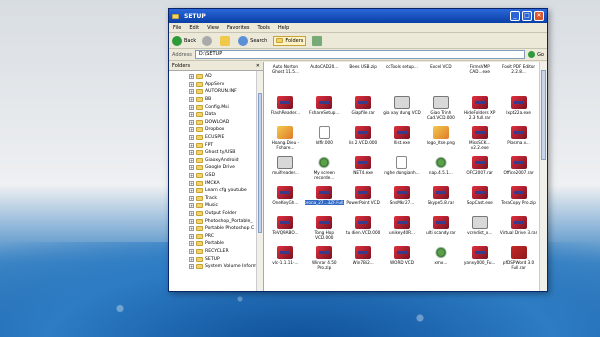 This screenshot has height=337, width=600. Describe the element at coordinates (226, 176) in the screenshot. I see `folder-tree-item: + GSD` at that location.